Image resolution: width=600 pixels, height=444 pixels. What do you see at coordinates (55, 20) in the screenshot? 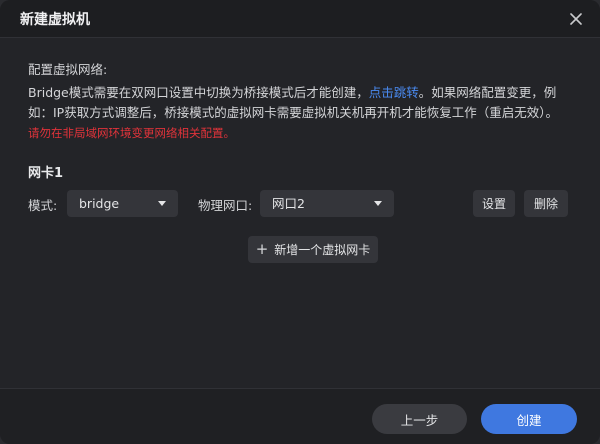
I see `dialog-title: 新建虚拟机` at bounding box center [55, 20].